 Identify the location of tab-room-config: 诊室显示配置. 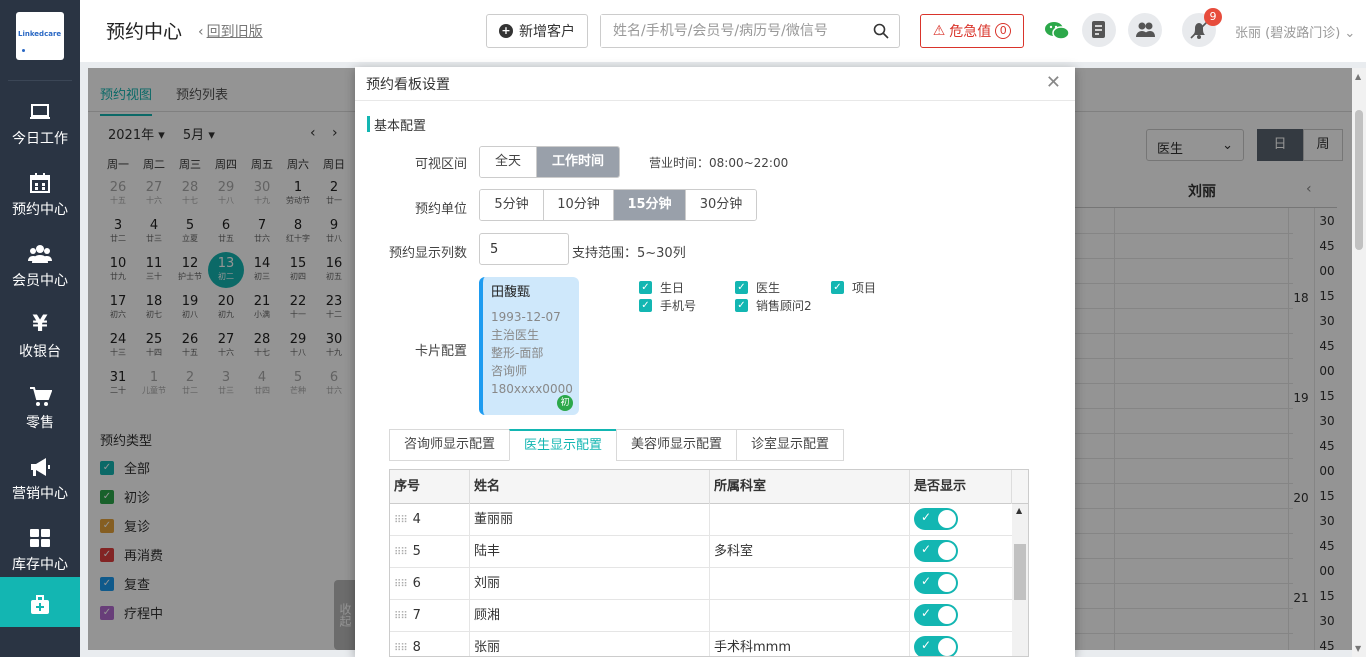
(790, 445).